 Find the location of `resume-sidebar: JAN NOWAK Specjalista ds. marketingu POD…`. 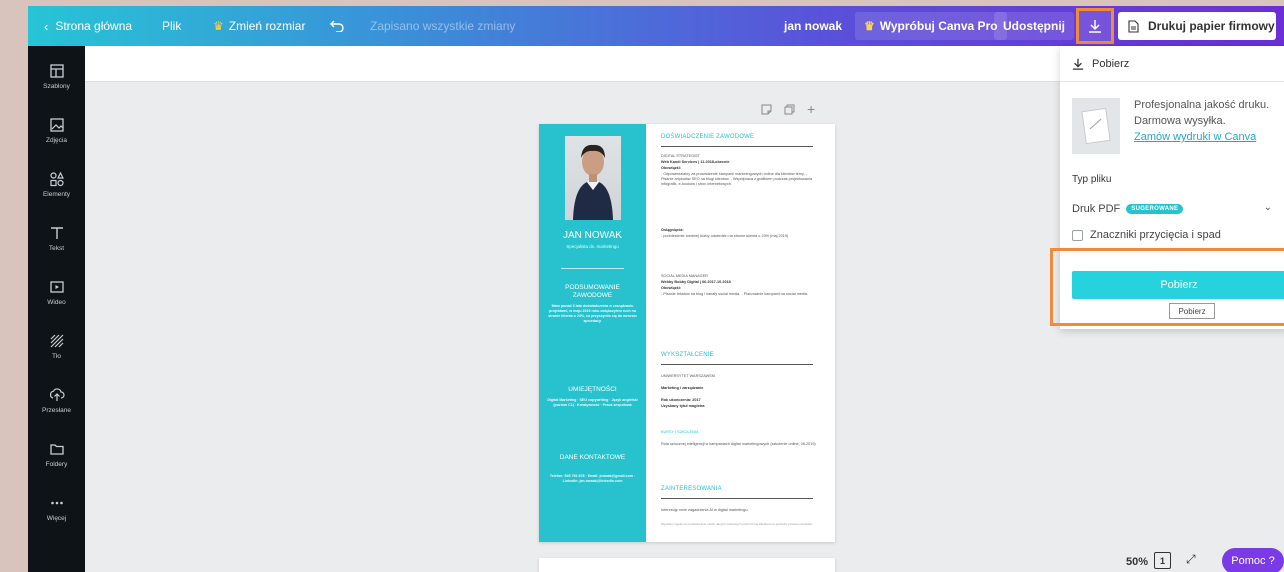

resume-sidebar: JAN NOWAK Specjalista ds. marketingu POD… is located at coordinates (592, 333).